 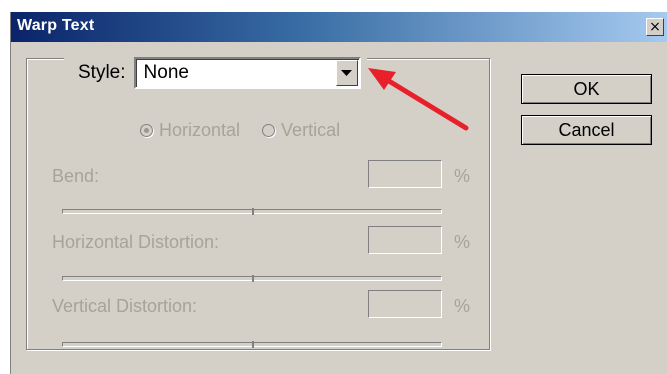 I want to click on vertical-distortion-label: Vertical Distortion:, so click(x=125, y=306).